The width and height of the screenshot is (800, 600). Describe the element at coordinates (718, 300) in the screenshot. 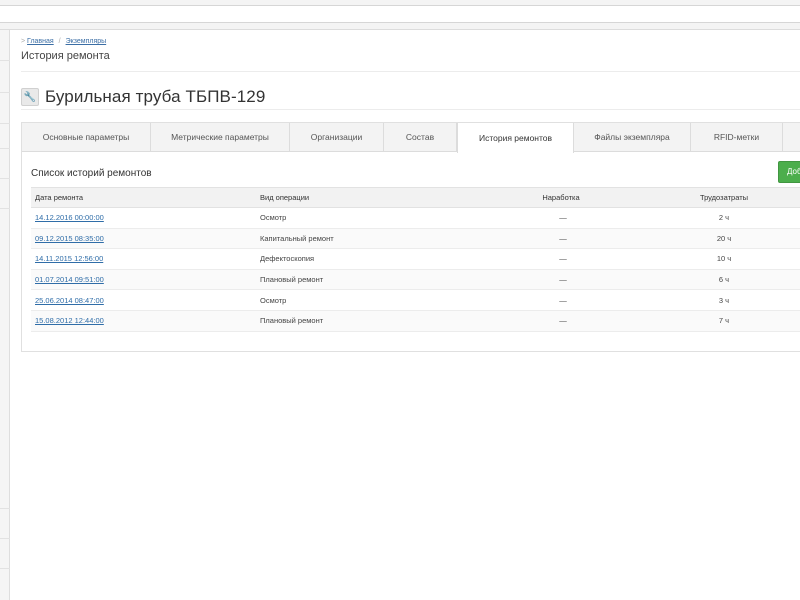

I see `labor-cell: 3 ч` at that location.